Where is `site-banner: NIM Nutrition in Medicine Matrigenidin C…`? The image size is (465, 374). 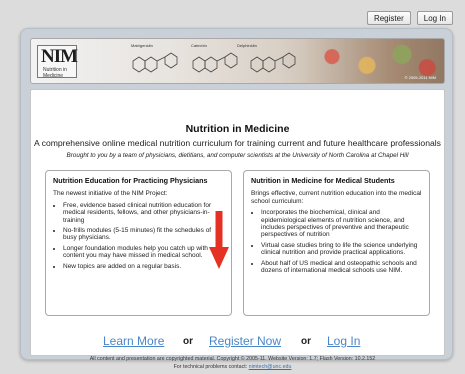
site-banner: NIM Nutrition in Medicine Matrigenidin C… is located at coordinates (237, 61).